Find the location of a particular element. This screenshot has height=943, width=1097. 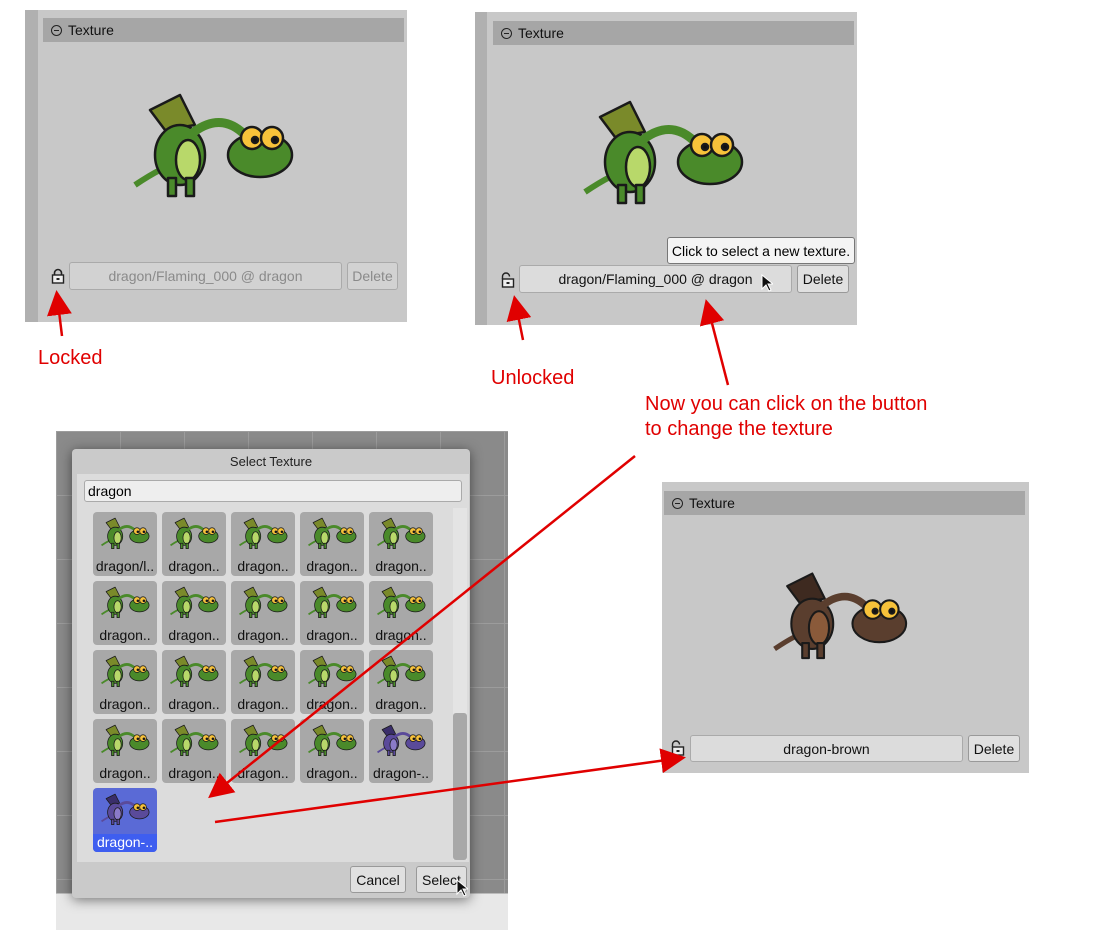

annotation-locked: Locked is located at coordinates (70, 358).